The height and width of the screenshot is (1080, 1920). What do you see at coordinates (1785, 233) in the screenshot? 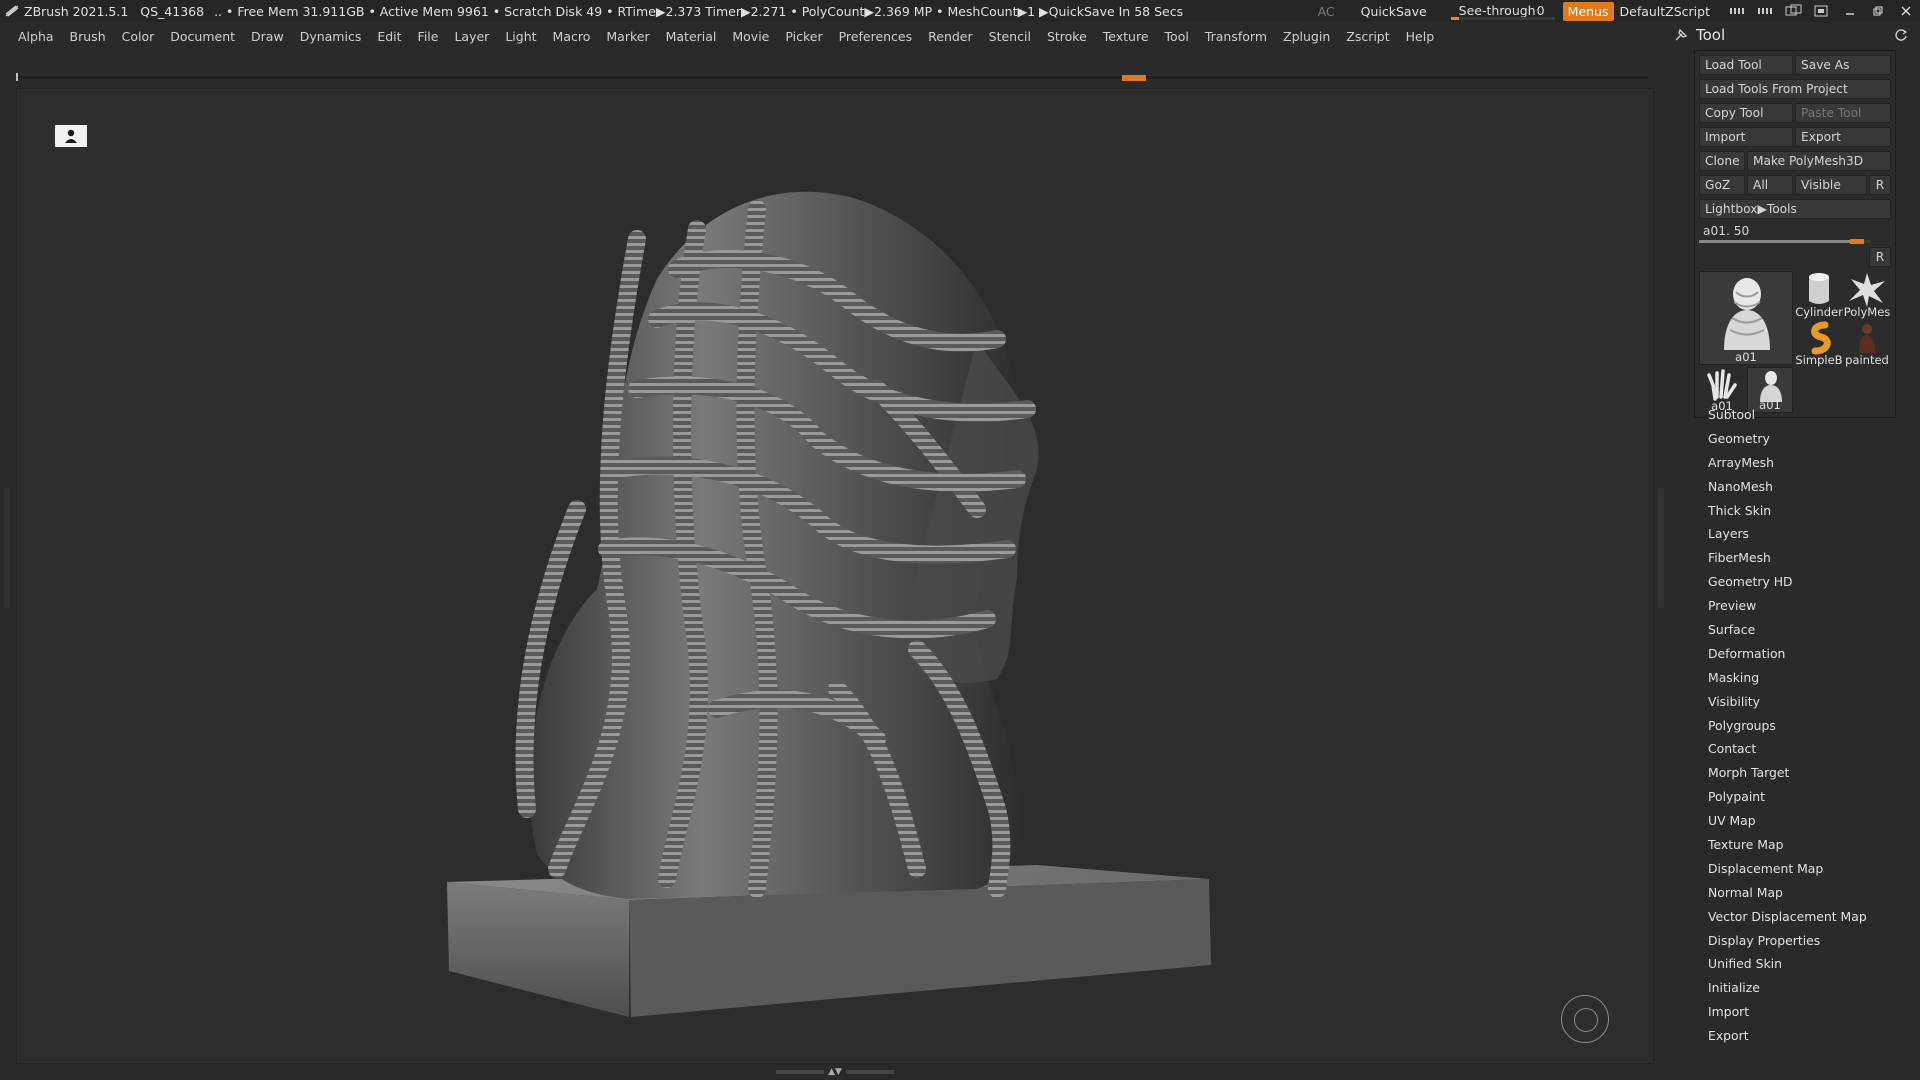
I see `active-tool-slider: a01. 50` at bounding box center [1785, 233].